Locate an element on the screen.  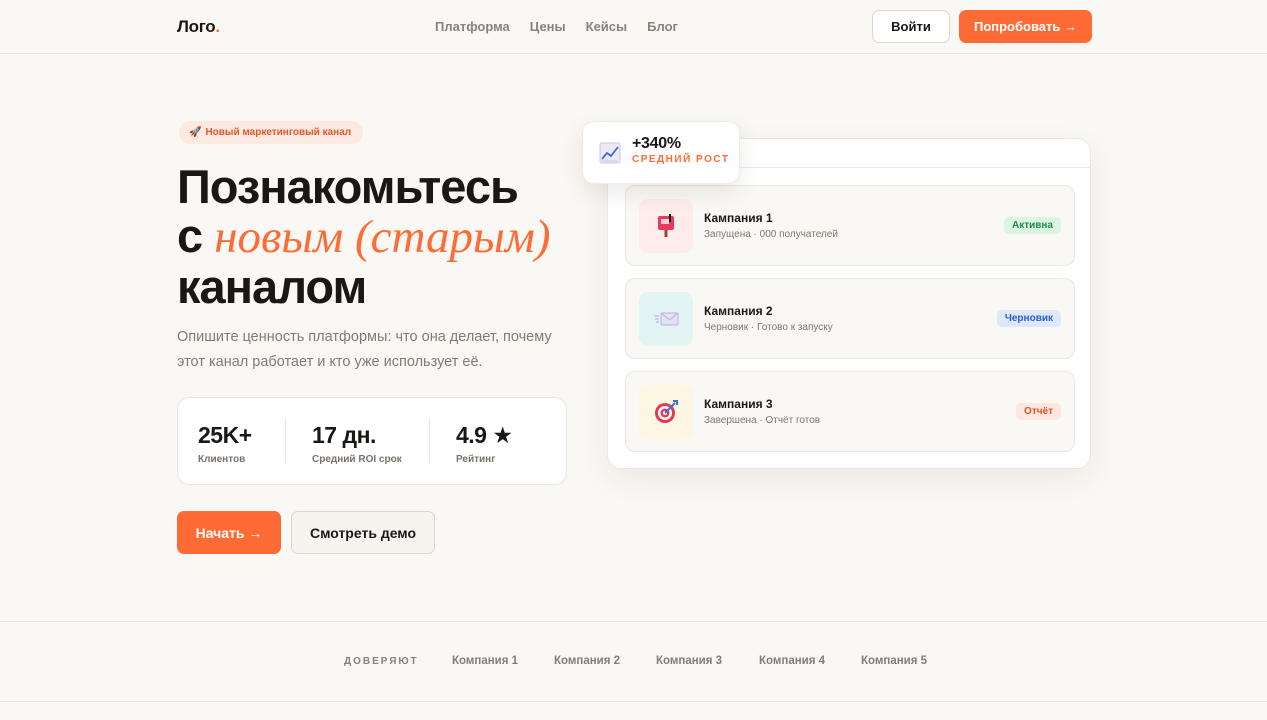
stat-label: Клиентов is located at coordinates (222, 459).